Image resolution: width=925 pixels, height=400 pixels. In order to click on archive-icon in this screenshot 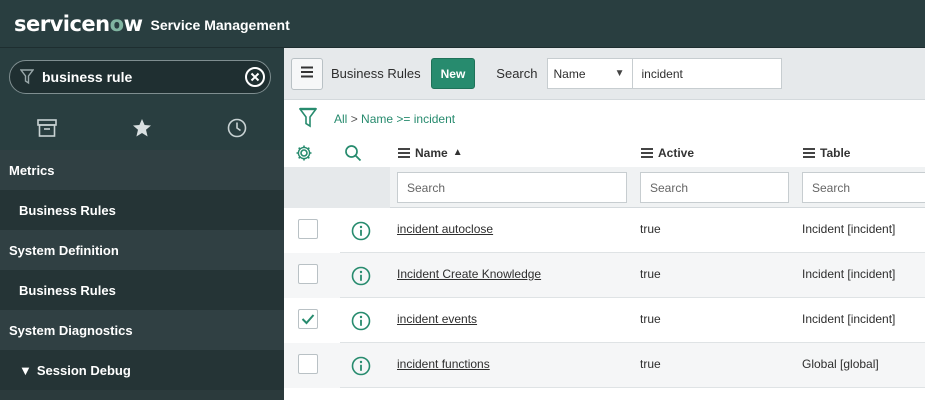, I will do `click(47, 129)`.